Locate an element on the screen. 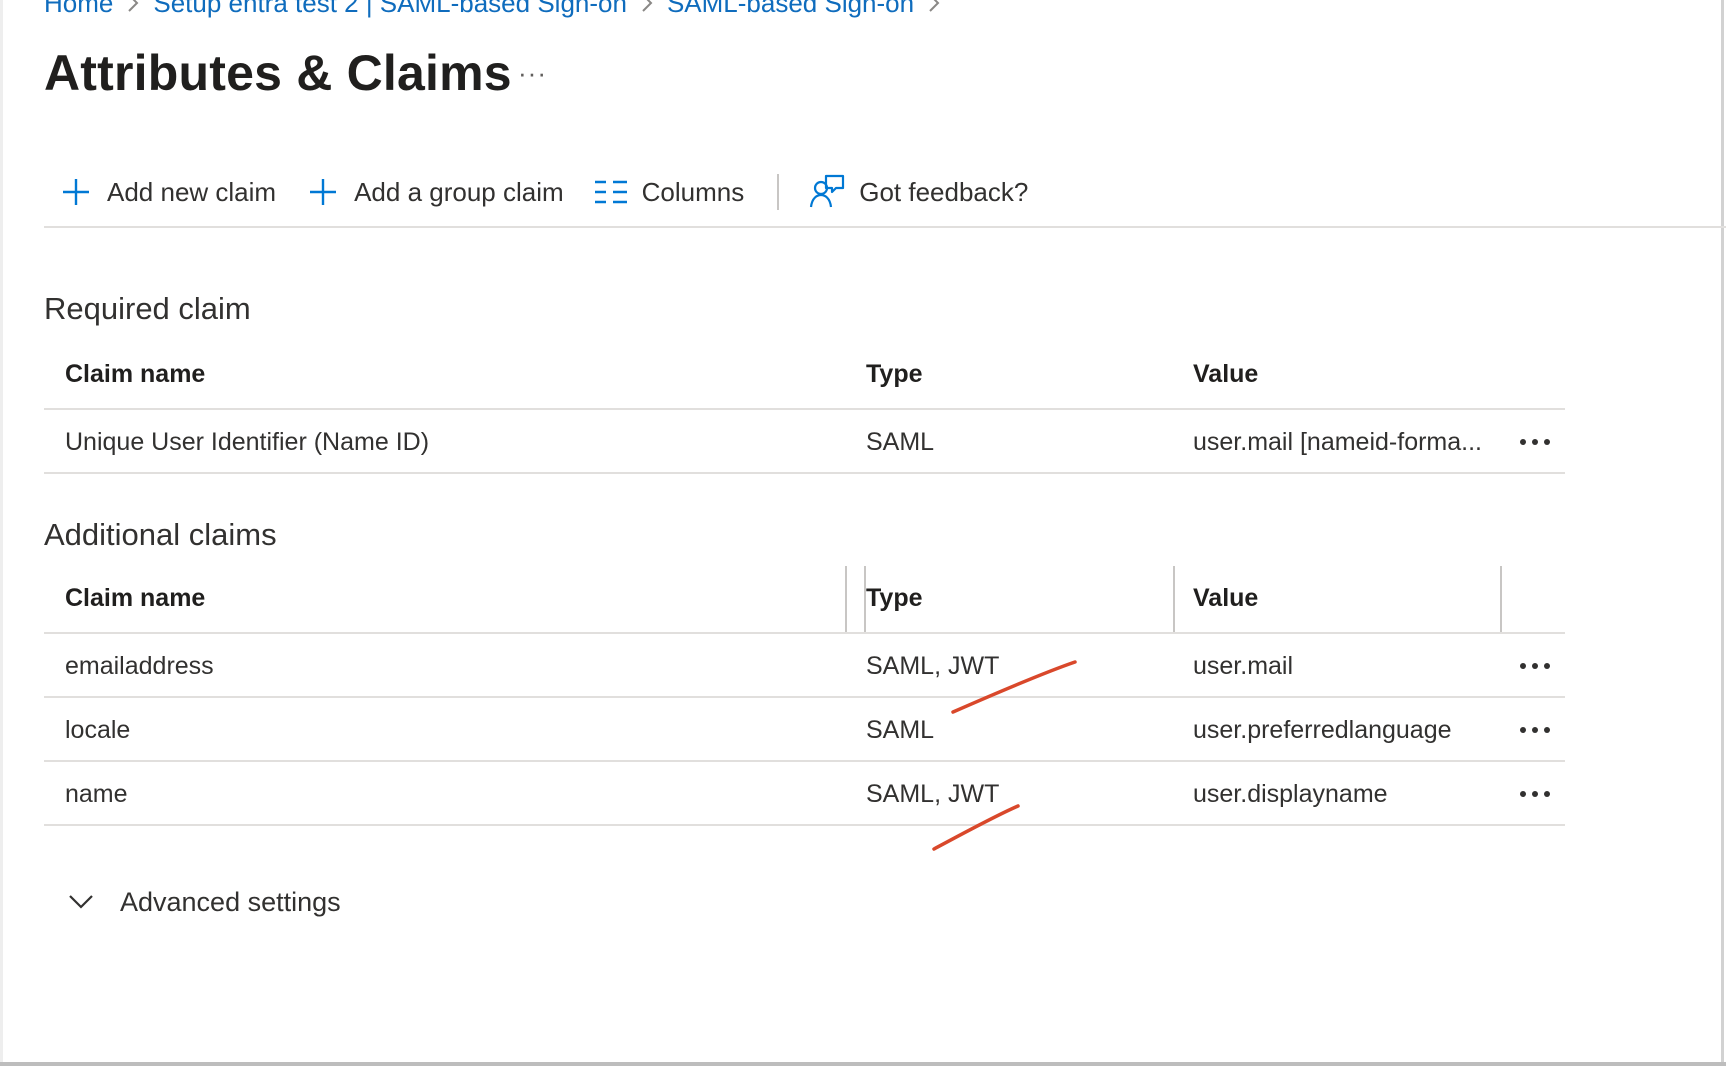 The height and width of the screenshot is (1066, 1726). claim-name-cell: Unique User Identifier (Name ID) is located at coordinates (247, 441).